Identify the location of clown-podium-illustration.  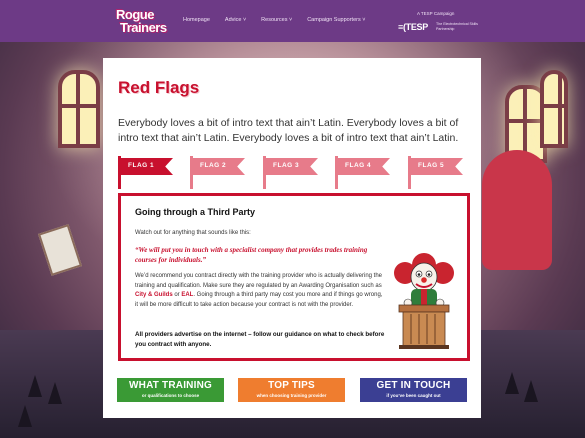
(424, 301).